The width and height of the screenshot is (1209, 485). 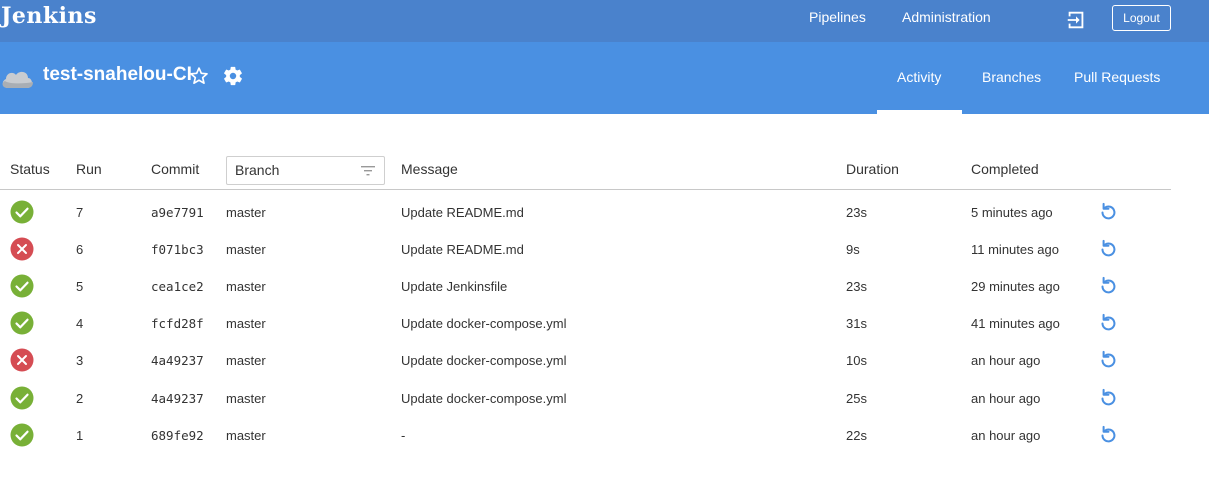 I want to click on commit-hash: cea1ce2, so click(x=177, y=286).